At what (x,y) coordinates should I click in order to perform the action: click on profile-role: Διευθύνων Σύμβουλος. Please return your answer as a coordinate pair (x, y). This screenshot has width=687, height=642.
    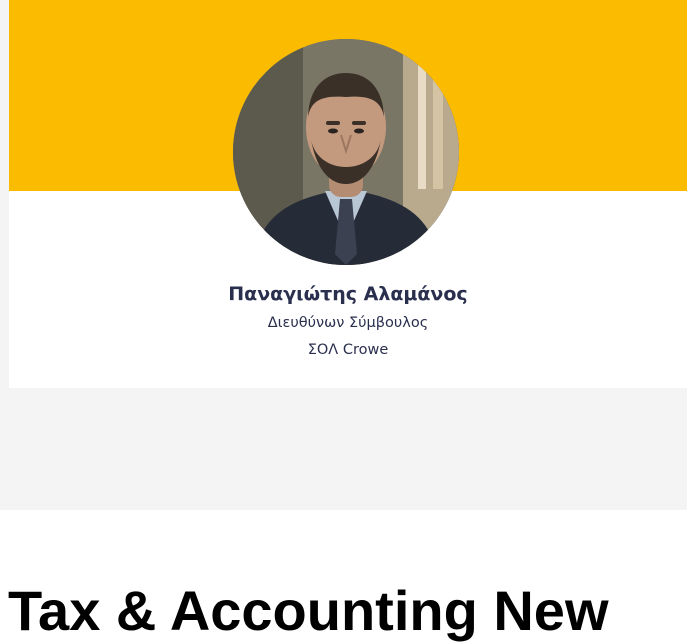
    Looking at the image, I should click on (348, 323).